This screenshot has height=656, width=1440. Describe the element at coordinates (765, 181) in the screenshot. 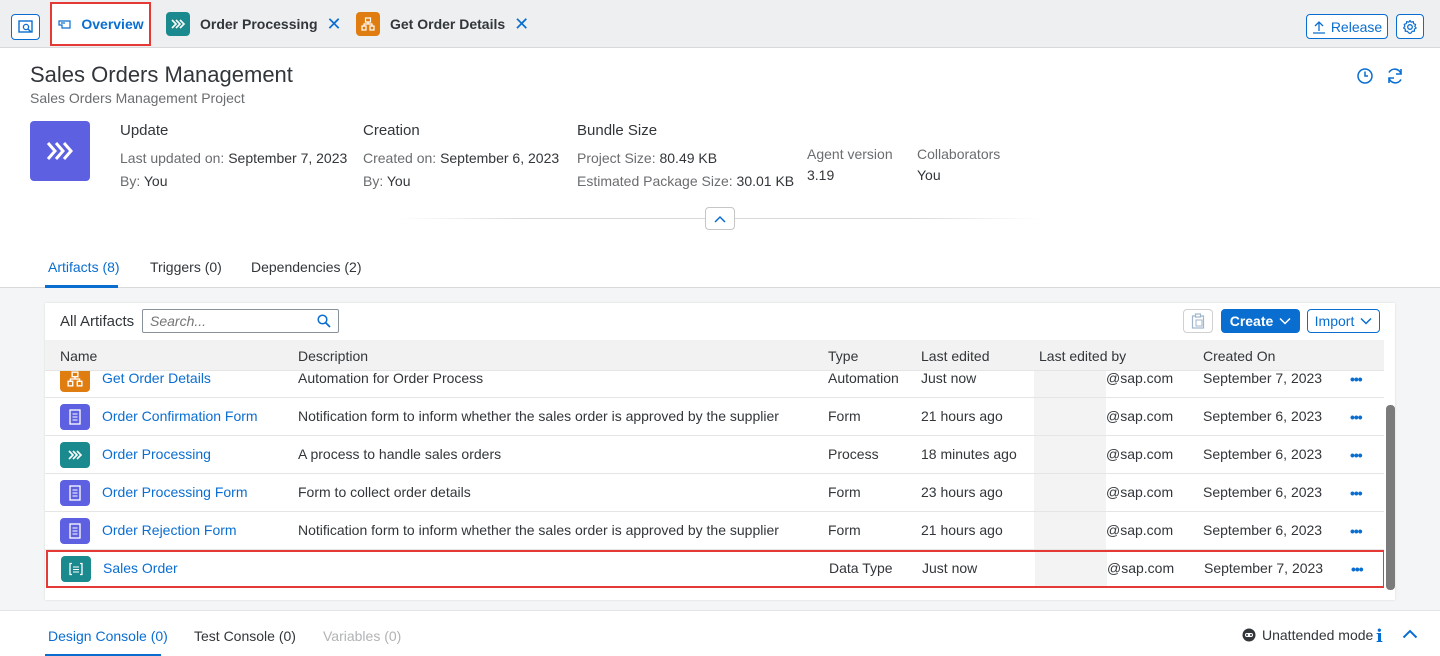

I see `package-size-value: 30.01 KB` at that location.